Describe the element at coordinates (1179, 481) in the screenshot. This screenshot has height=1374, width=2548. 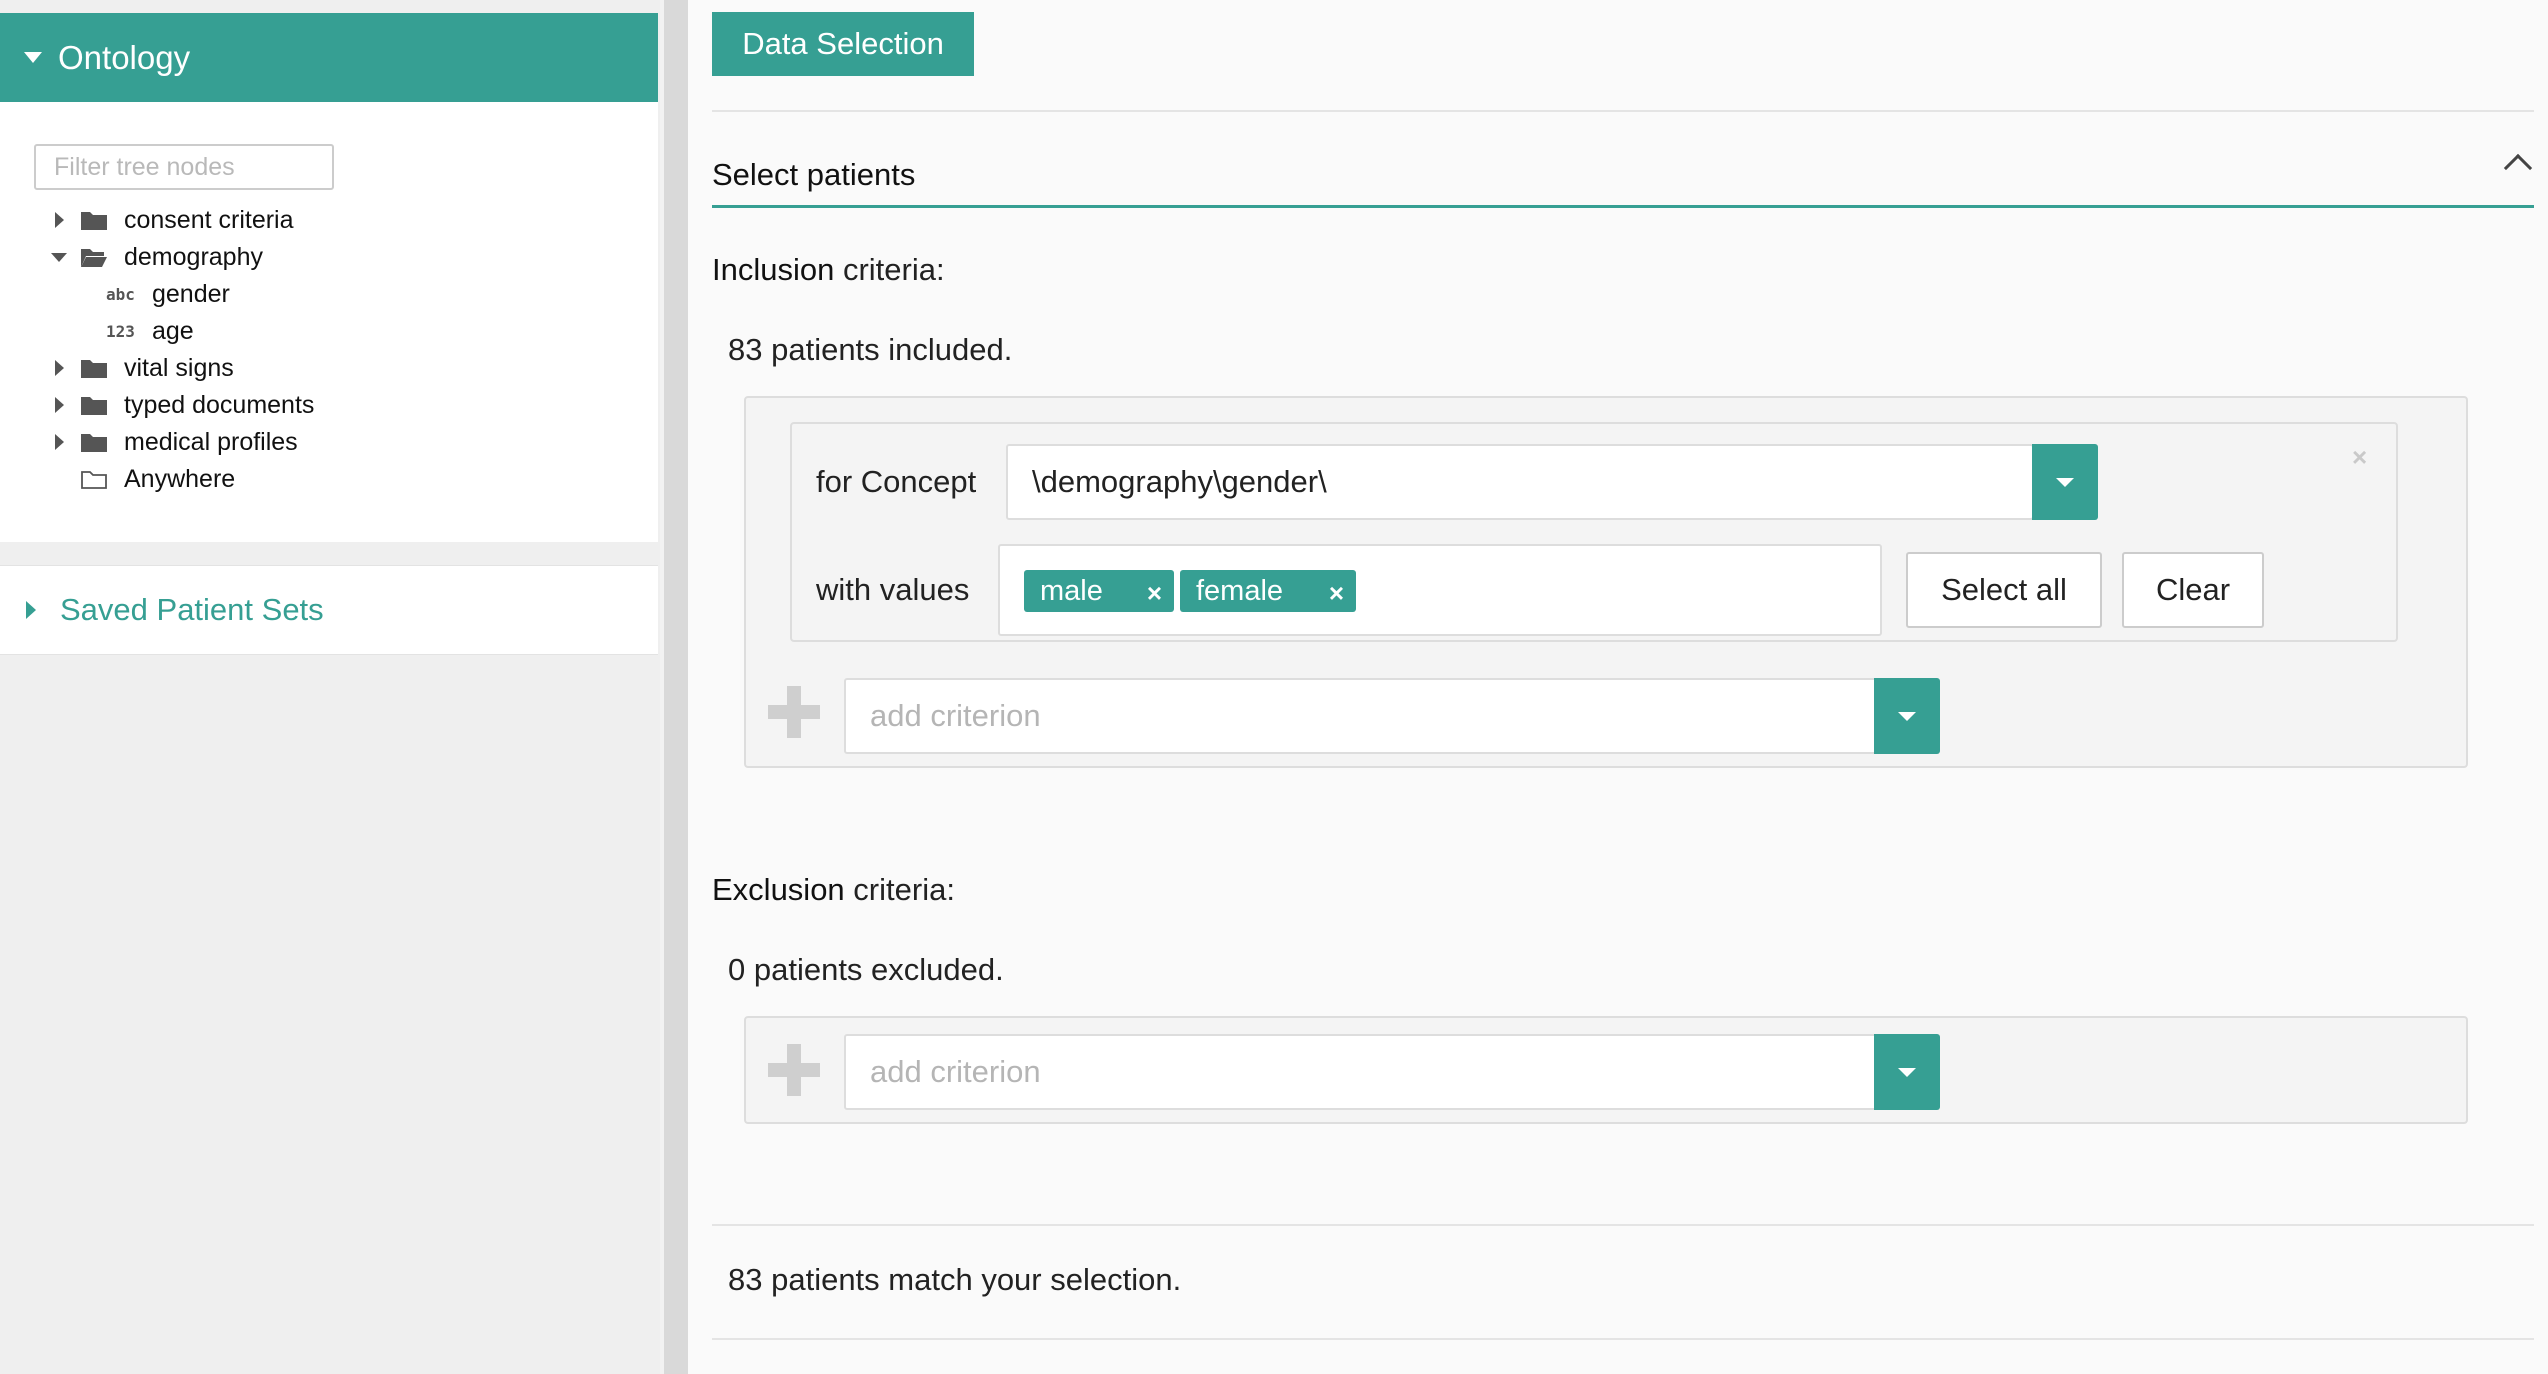
I see `concept-value: \demography\gender\` at that location.